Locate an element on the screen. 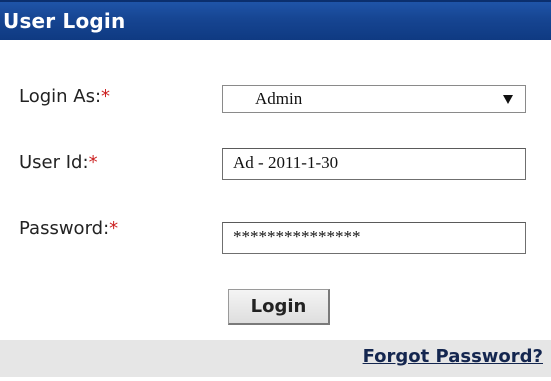  password-input: *************** is located at coordinates (374, 238).